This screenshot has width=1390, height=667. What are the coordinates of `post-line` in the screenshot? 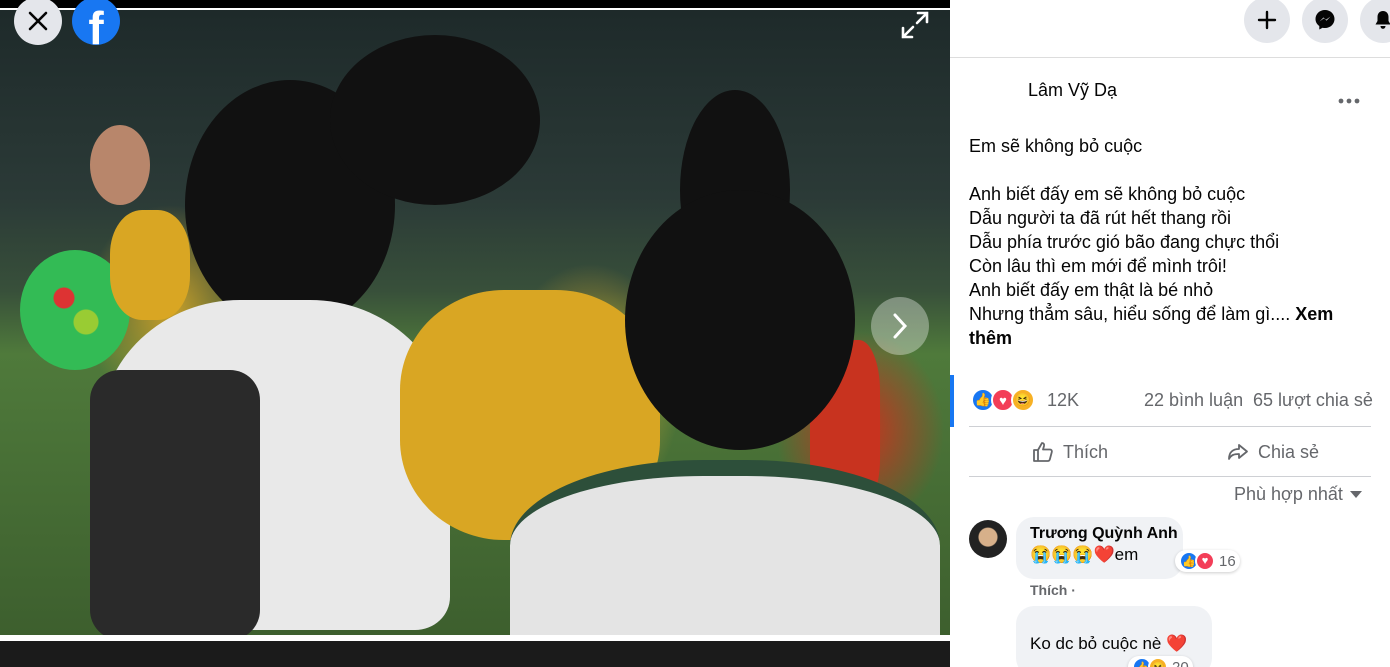 It's located at (1169, 170).